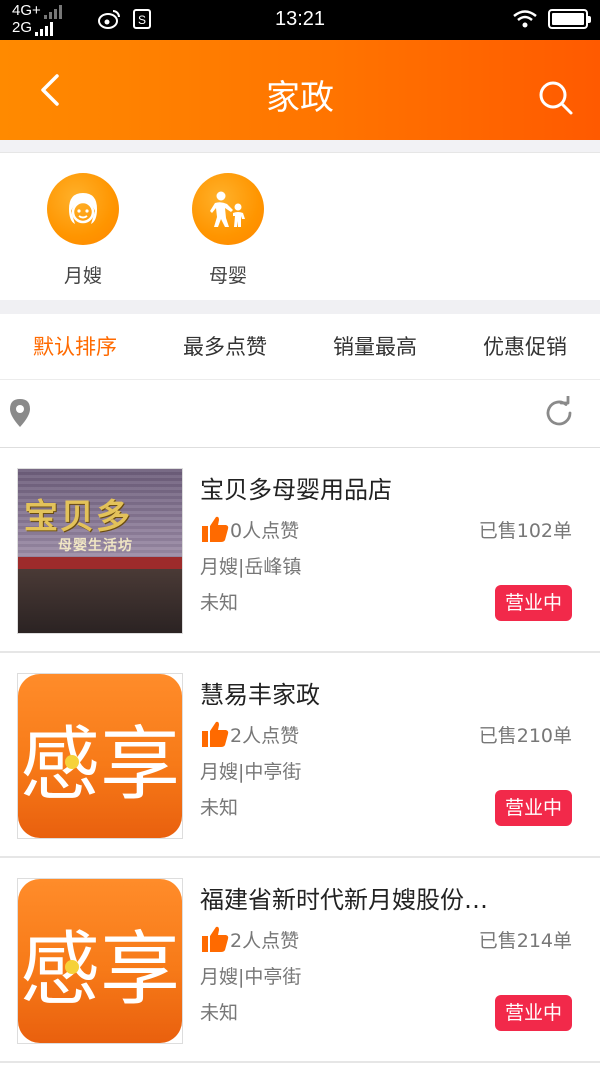  Describe the element at coordinates (569, 19) in the screenshot. I see `battery-icon` at that location.